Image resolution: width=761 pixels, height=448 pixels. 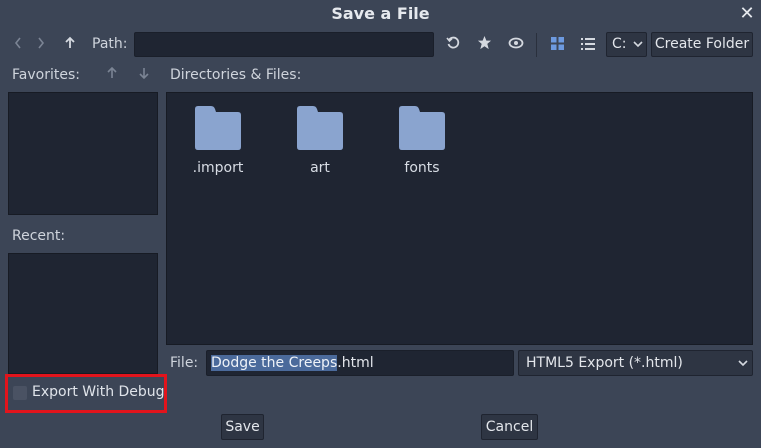 What do you see at coordinates (747, 14) in the screenshot?
I see `close-icon: ✕` at bounding box center [747, 14].